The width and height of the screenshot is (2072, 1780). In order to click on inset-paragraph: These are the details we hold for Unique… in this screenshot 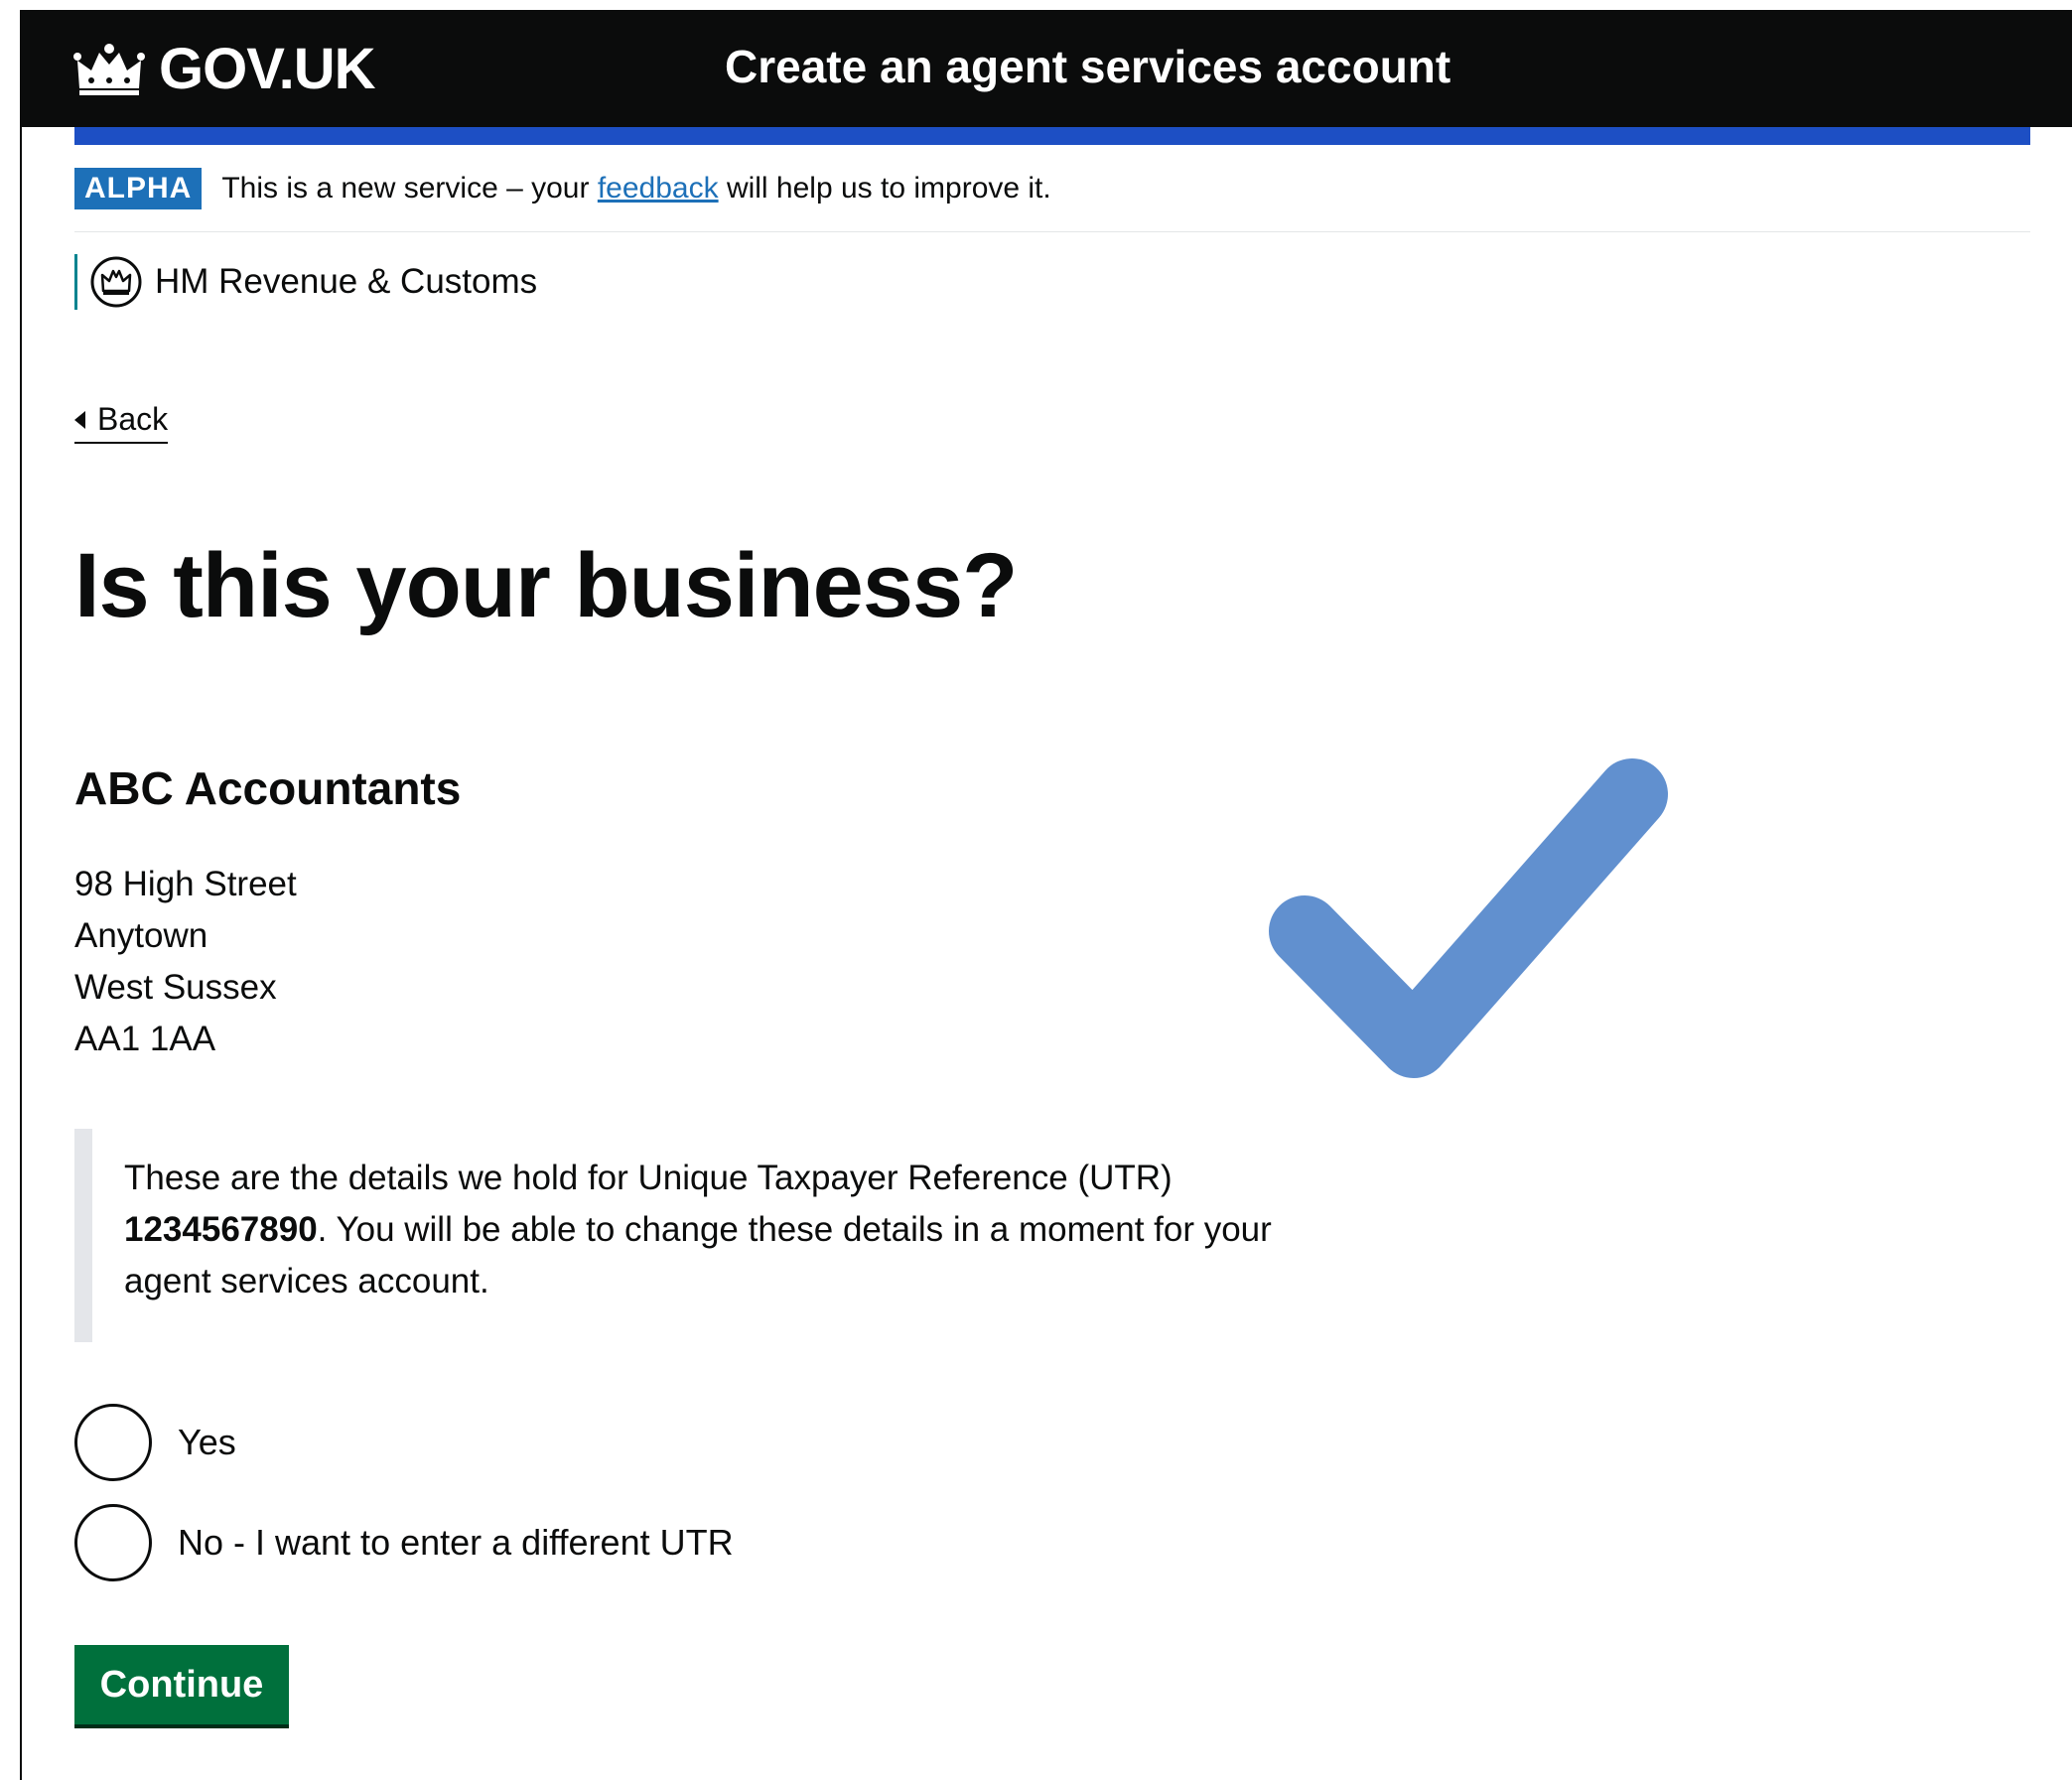, I will do `click(729, 1230)`.